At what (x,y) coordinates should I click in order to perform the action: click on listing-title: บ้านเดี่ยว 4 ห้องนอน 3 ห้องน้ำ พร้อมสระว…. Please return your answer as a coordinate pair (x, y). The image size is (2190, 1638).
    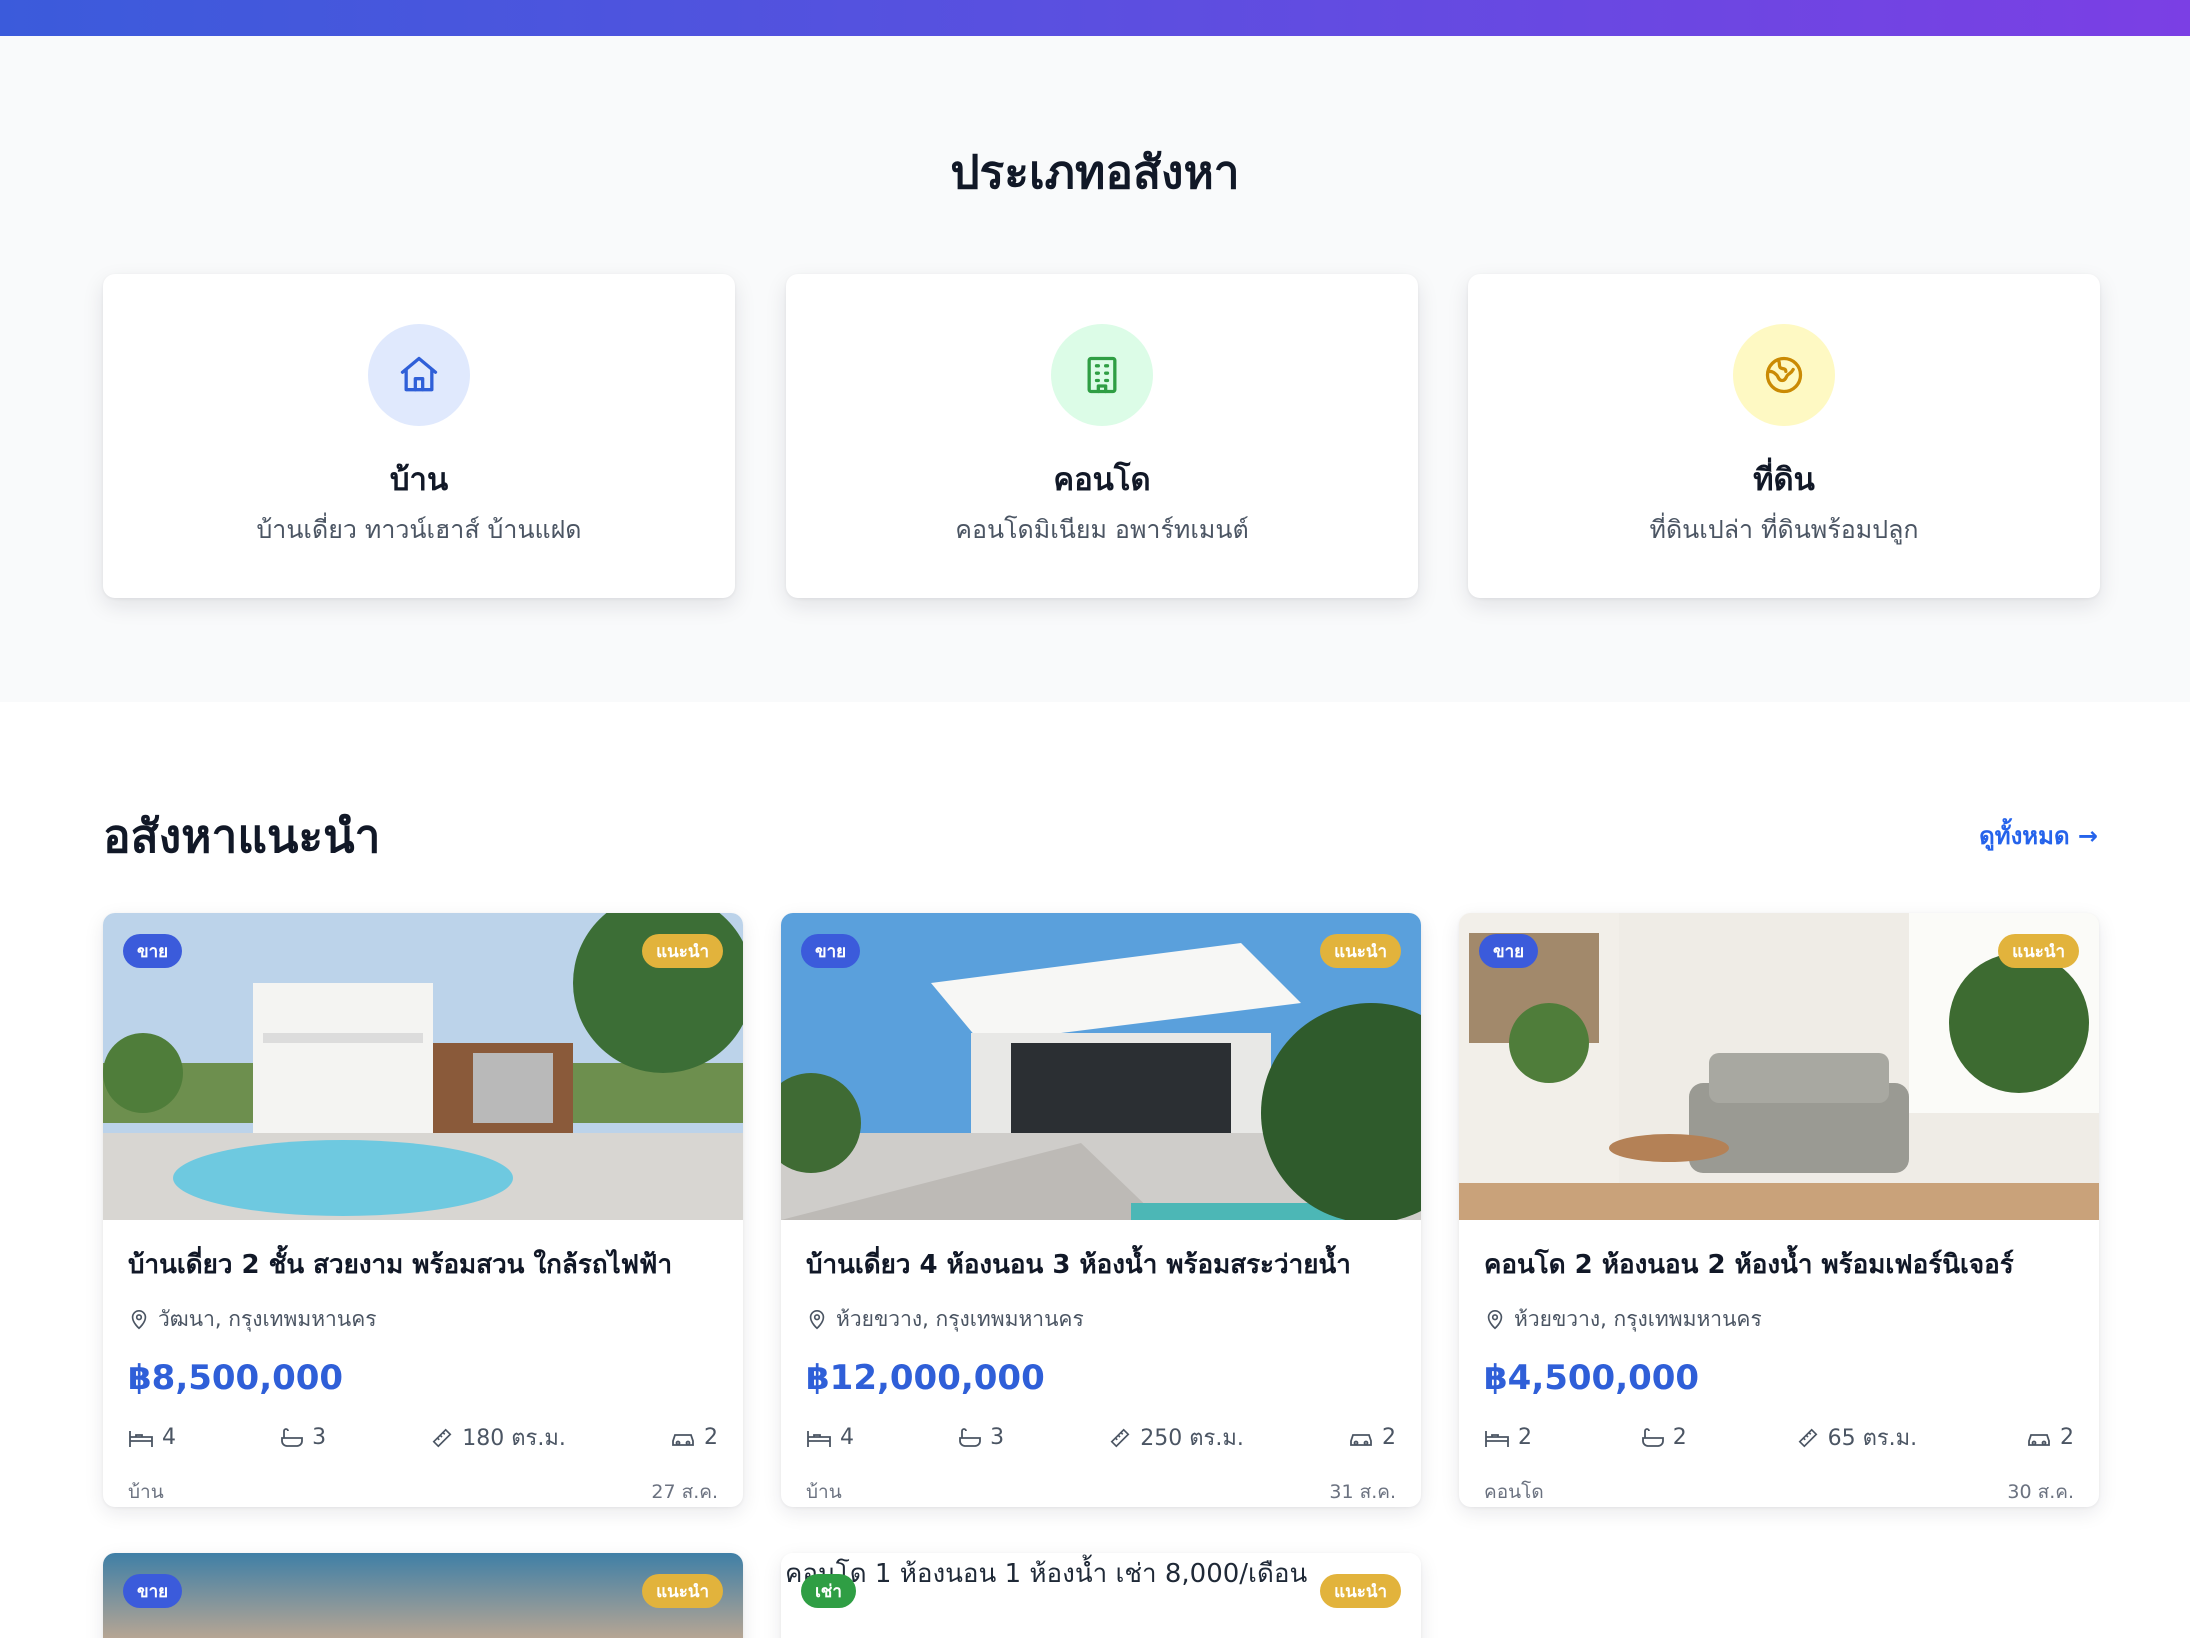
    Looking at the image, I should click on (1078, 1265).